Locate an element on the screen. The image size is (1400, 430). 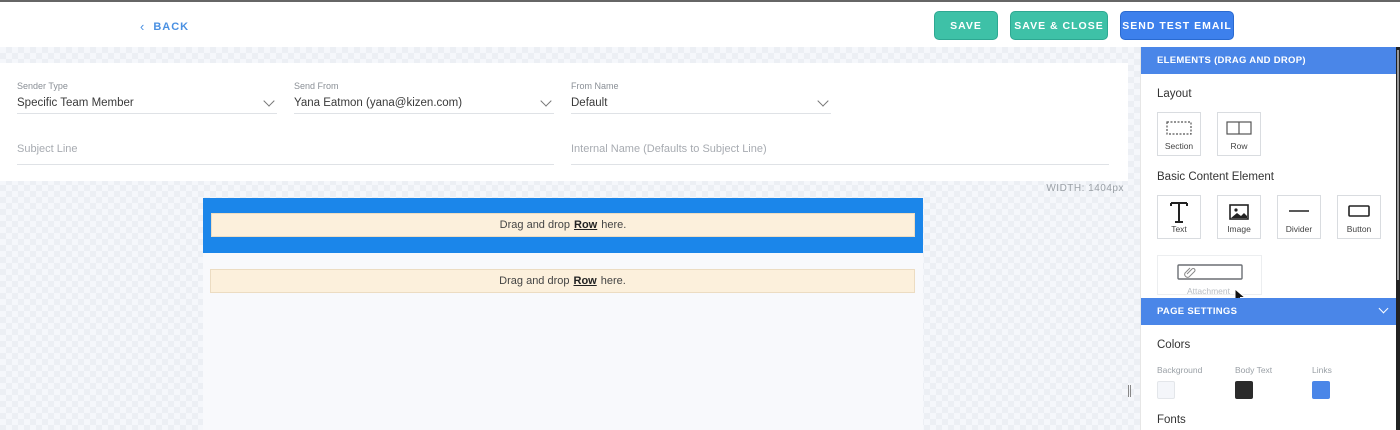
from-name-label: From Name is located at coordinates (595, 86).